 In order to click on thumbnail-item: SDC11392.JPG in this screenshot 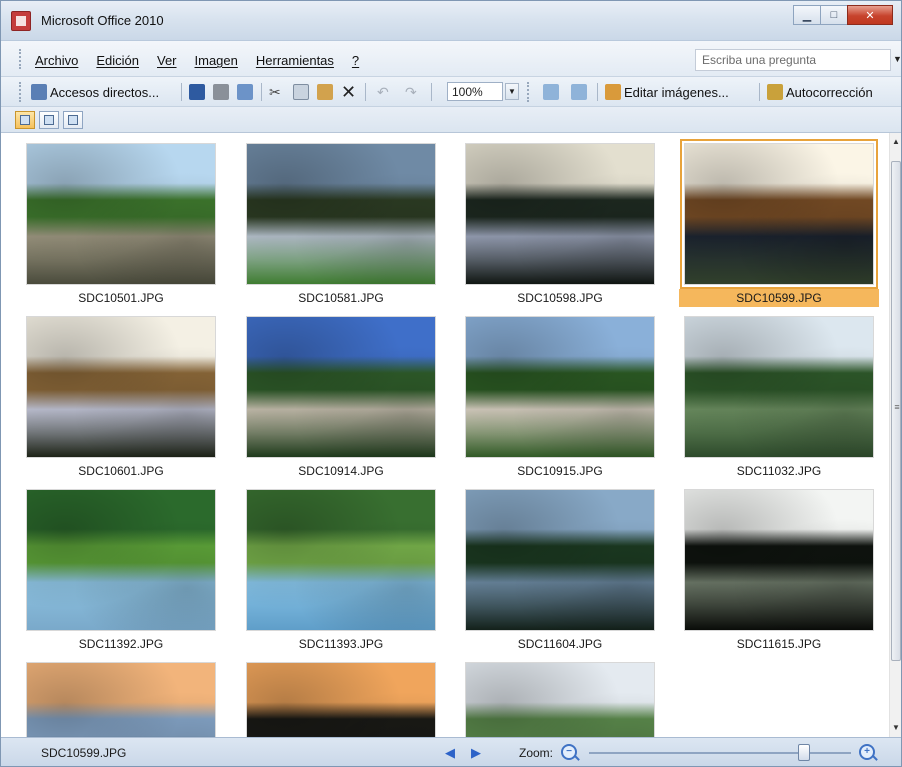, I will do `click(121, 571)`.